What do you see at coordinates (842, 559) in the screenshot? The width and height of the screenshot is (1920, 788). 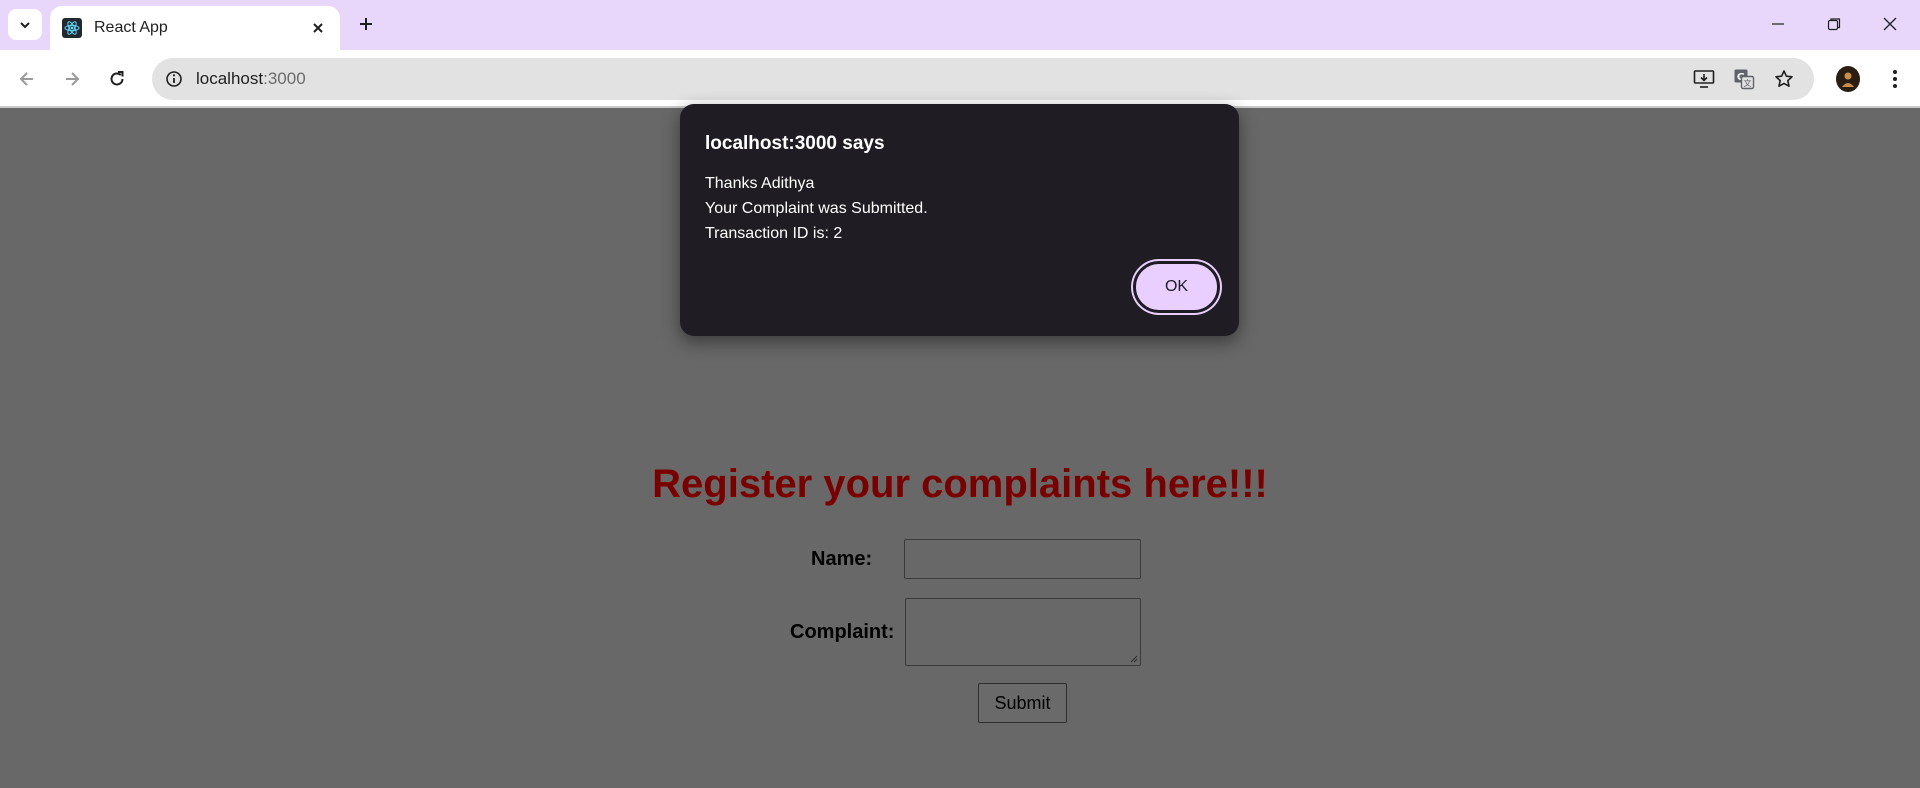 I see `name-label: Name:` at bounding box center [842, 559].